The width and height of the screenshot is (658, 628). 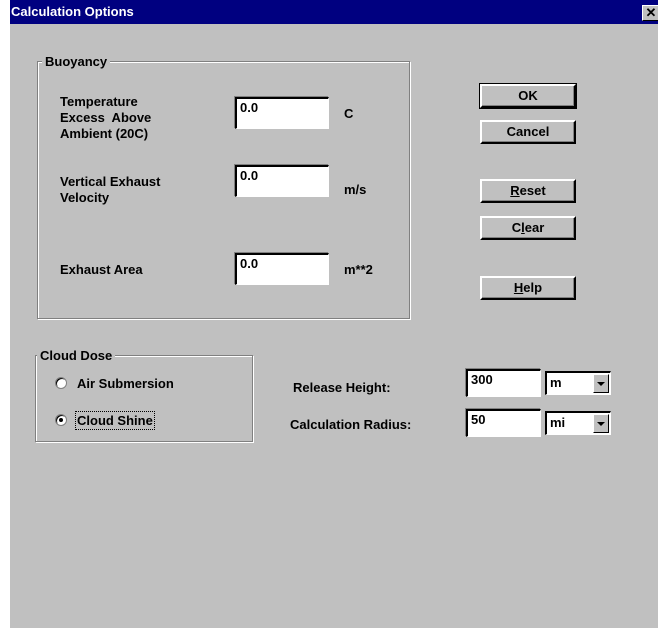 What do you see at coordinates (503, 383) in the screenshot?
I see `release-height-input: 300` at bounding box center [503, 383].